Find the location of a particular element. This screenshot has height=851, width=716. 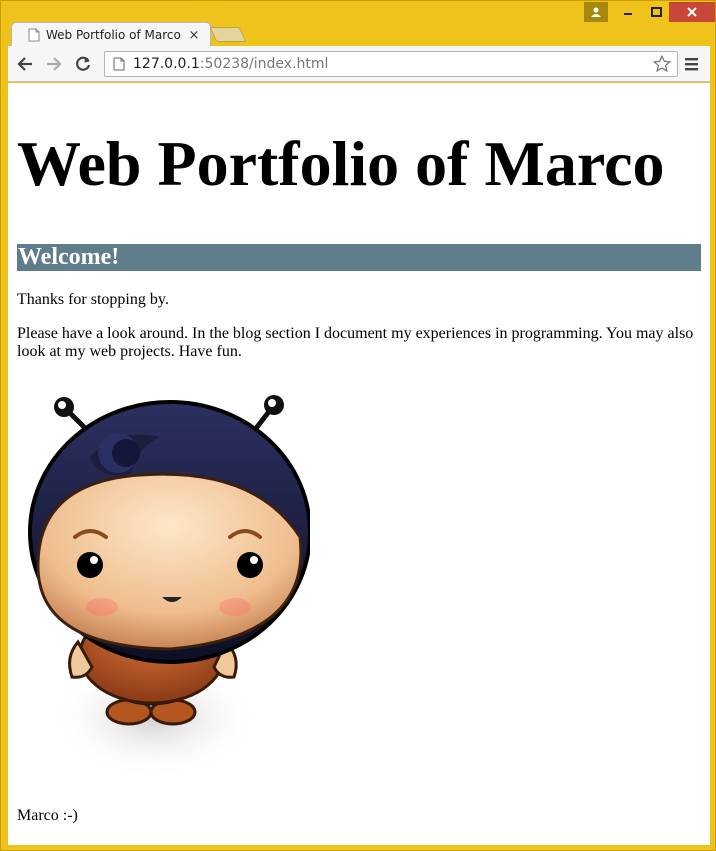

menu-icon is located at coordinates (691, 64).